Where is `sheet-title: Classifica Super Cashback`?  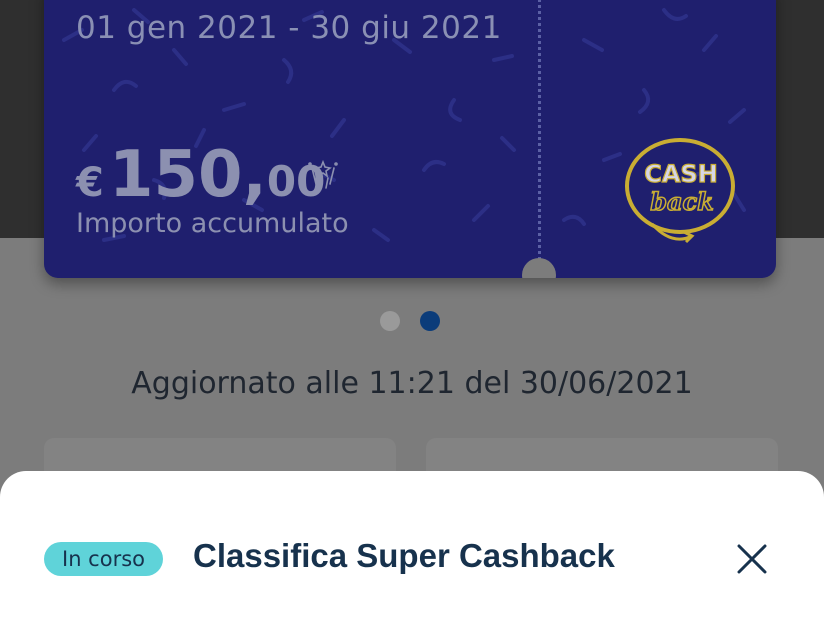 sheet-title: Classifica Super Cashback is located at coordinates (404, 555).